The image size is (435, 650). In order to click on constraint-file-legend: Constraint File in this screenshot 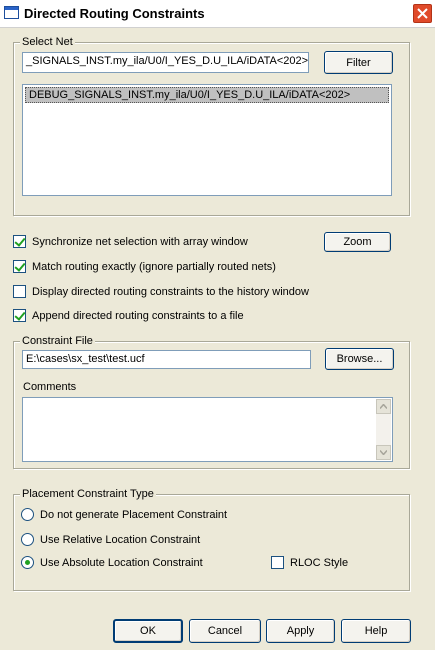, I will do `click(57, 341)`.